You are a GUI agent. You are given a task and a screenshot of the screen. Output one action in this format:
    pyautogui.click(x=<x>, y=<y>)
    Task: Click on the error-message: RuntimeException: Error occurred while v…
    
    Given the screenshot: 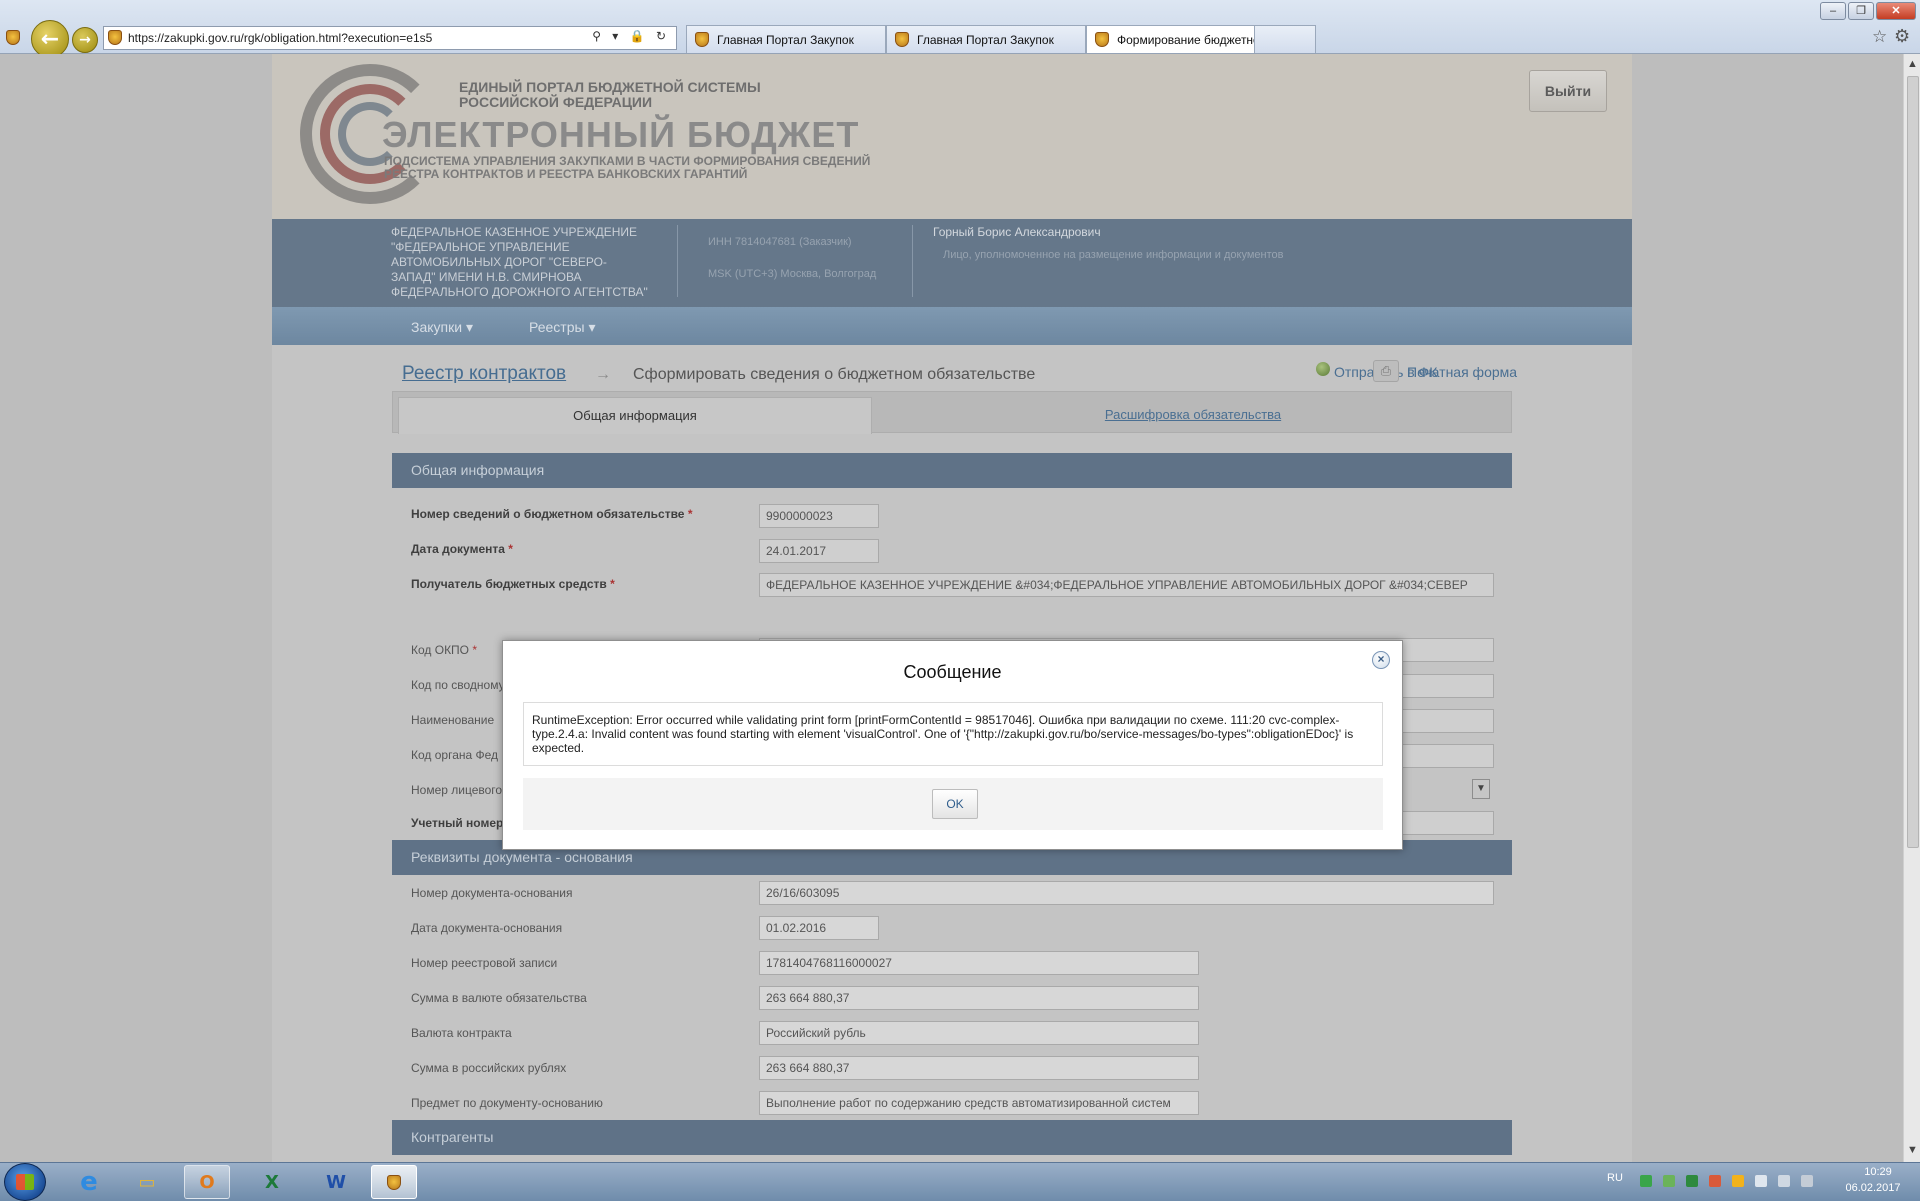 What is the action you would take?
    pyautogui.click(x=953, y=734)
    